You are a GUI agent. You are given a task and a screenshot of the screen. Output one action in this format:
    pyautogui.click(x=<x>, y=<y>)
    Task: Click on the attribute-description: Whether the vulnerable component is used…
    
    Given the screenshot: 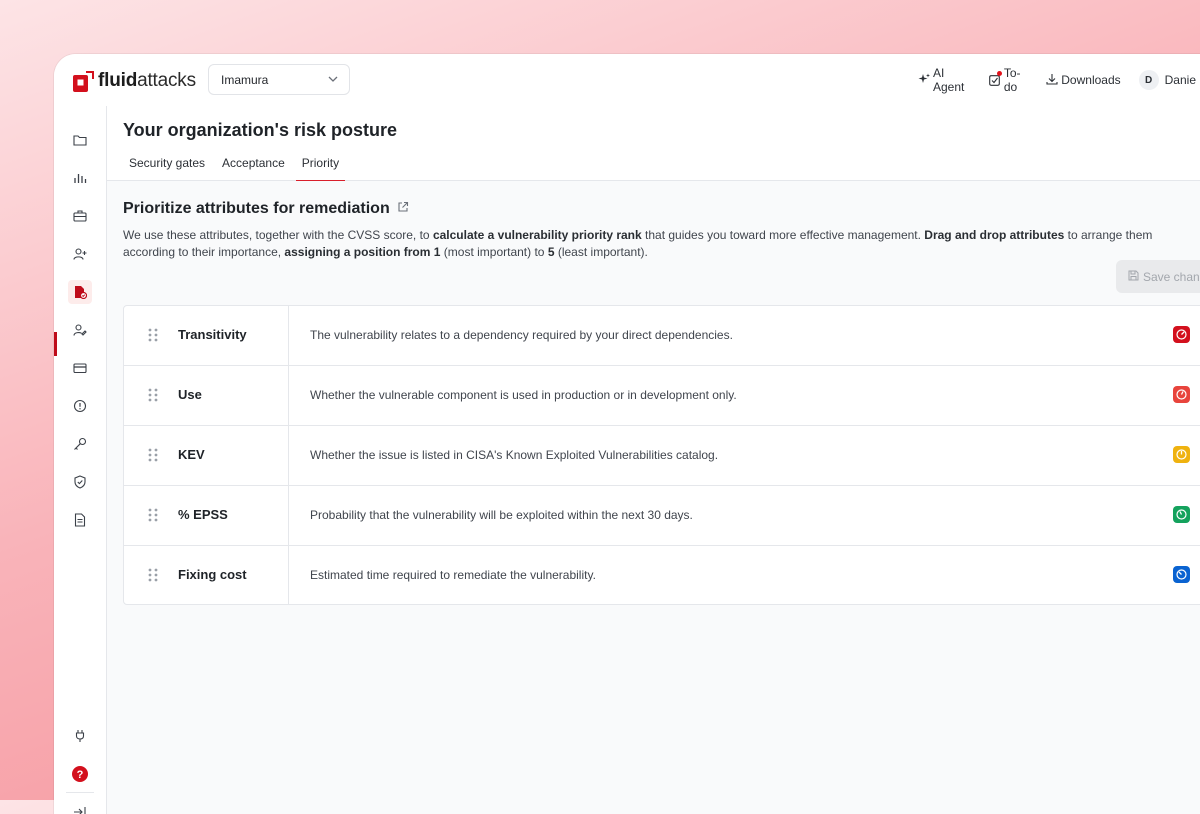 What is the action you would take?
    pyautogui.click(x=523, y=395)
    